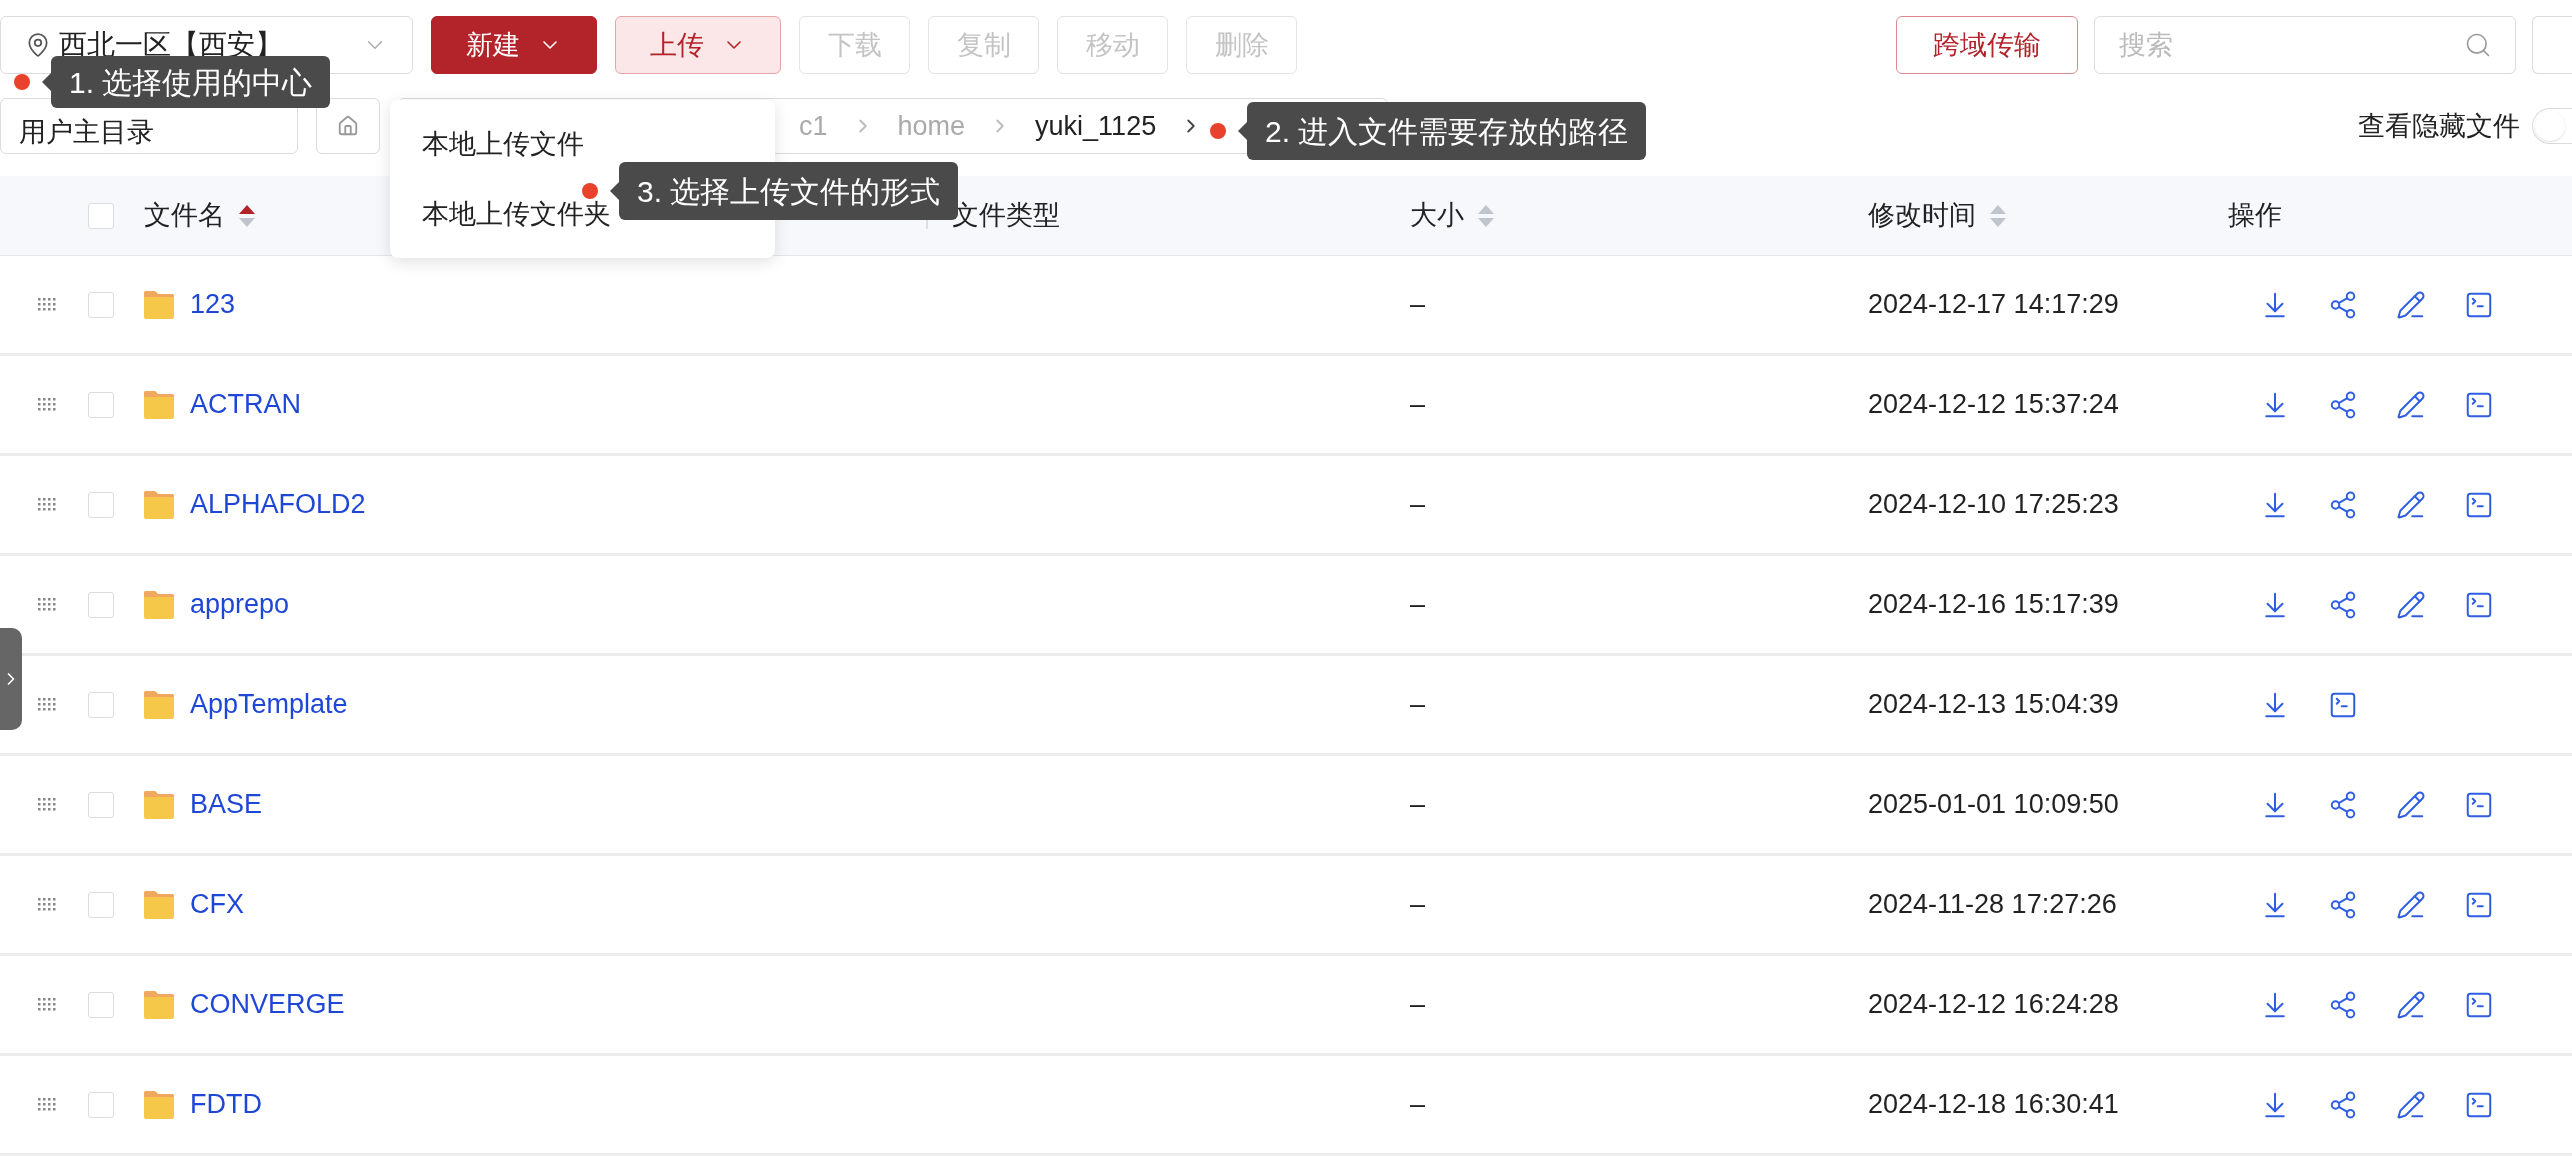 This screenshot has width=2572, height=1156. Describe the element at coordinates (184, 216) in the screenshot. I see `column-header: 文件名` at that location.